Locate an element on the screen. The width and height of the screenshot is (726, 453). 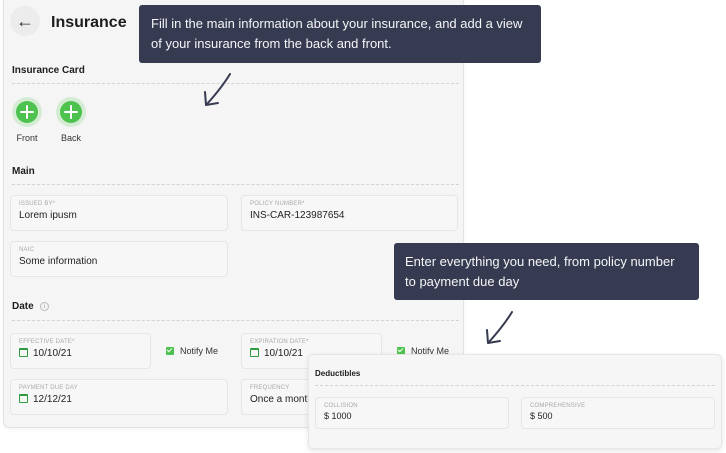
back-label: Back is located at coordinates (70, 138).